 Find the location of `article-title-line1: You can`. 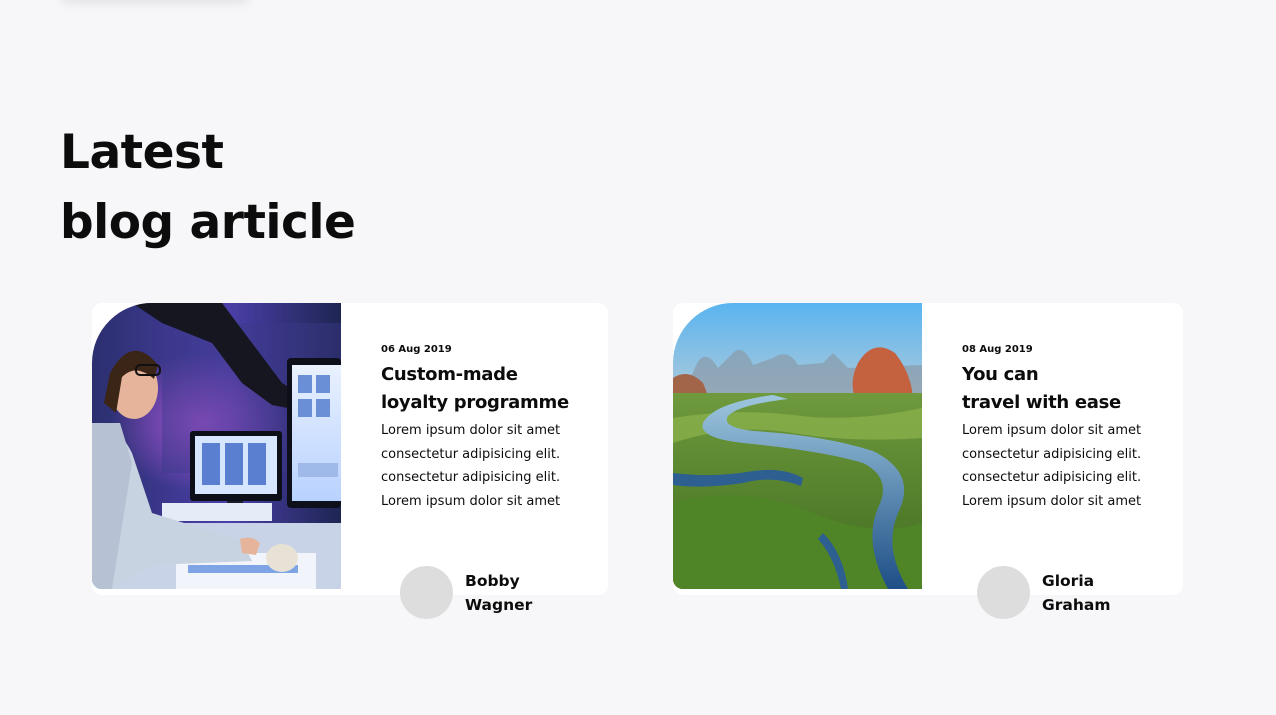

article-title-line1: You can is located at coordinates (1000, 374).